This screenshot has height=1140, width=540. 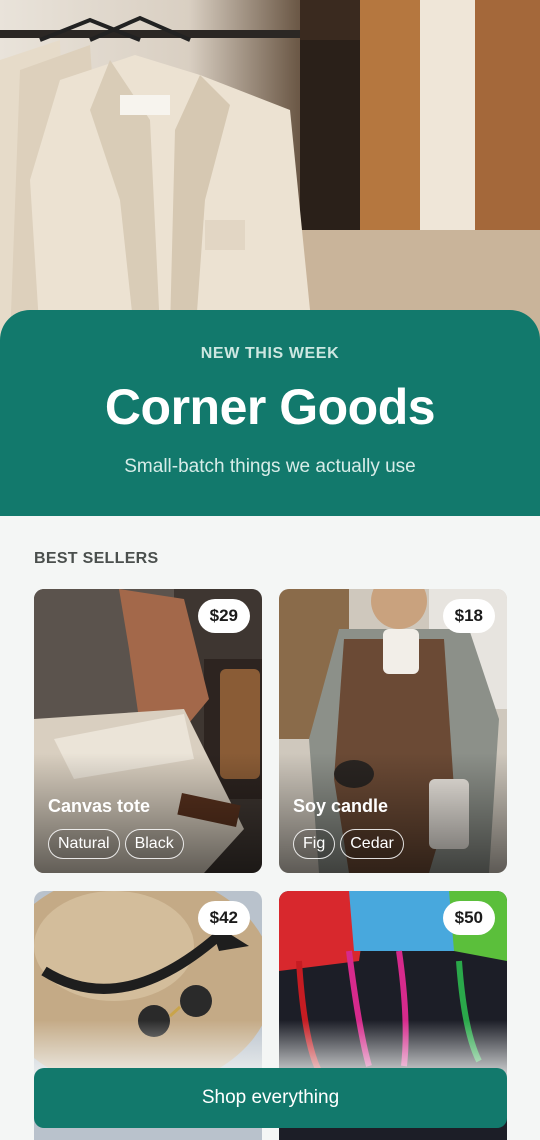 I want to click on price-badge: $50, so click(x=468, y=918).